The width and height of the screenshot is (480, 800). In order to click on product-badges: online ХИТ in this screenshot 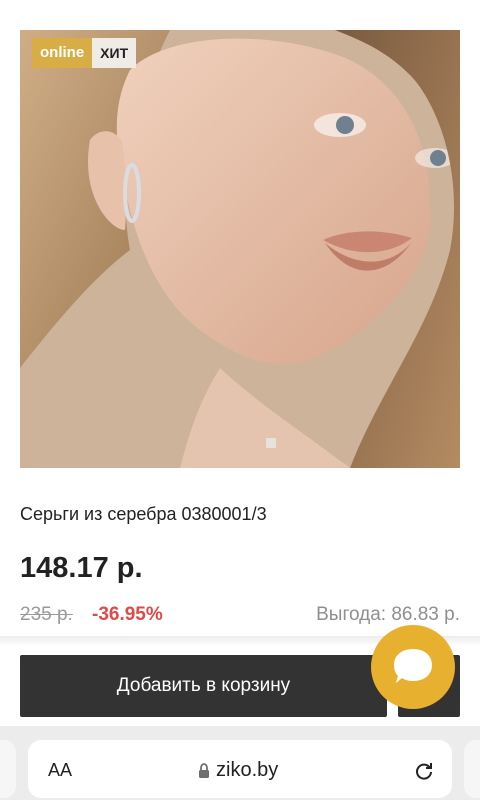, I will do `click(84, 53)`.